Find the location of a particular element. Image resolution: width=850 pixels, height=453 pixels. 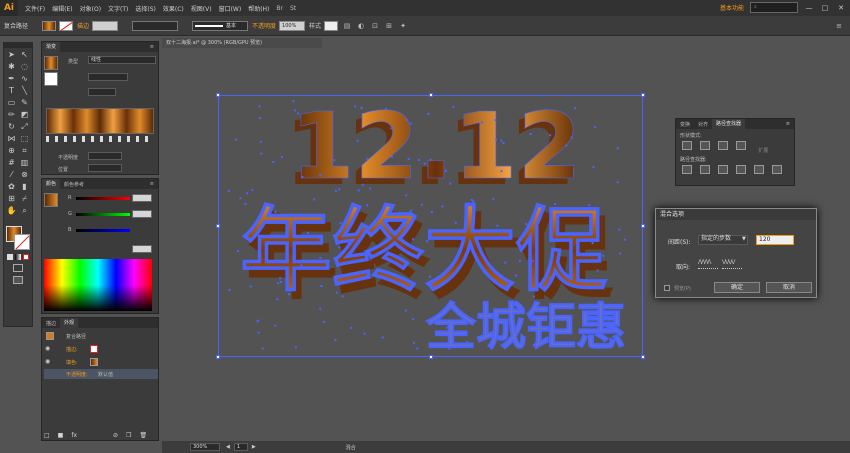

preview-label: 预览(P) is located at coordinates (682, 289).